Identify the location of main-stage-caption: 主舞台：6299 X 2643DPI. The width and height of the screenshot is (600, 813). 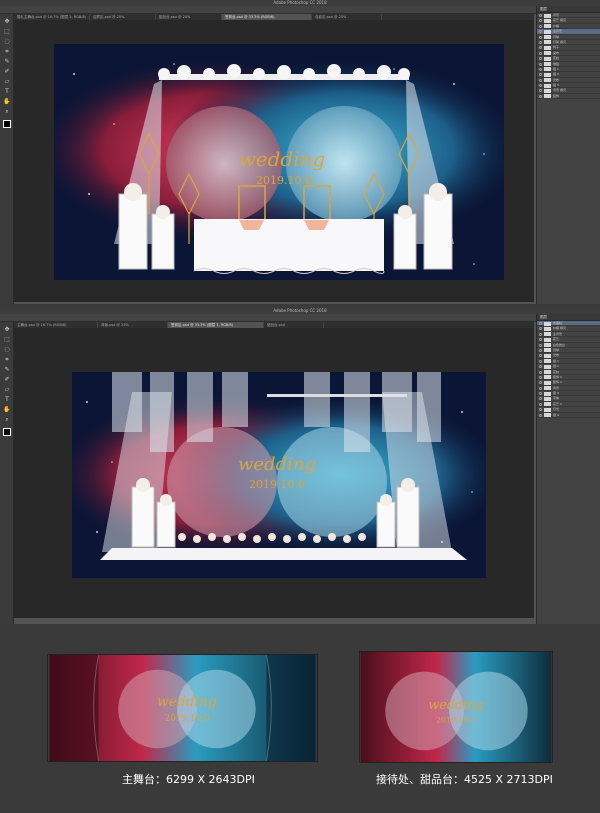
(188, 779).